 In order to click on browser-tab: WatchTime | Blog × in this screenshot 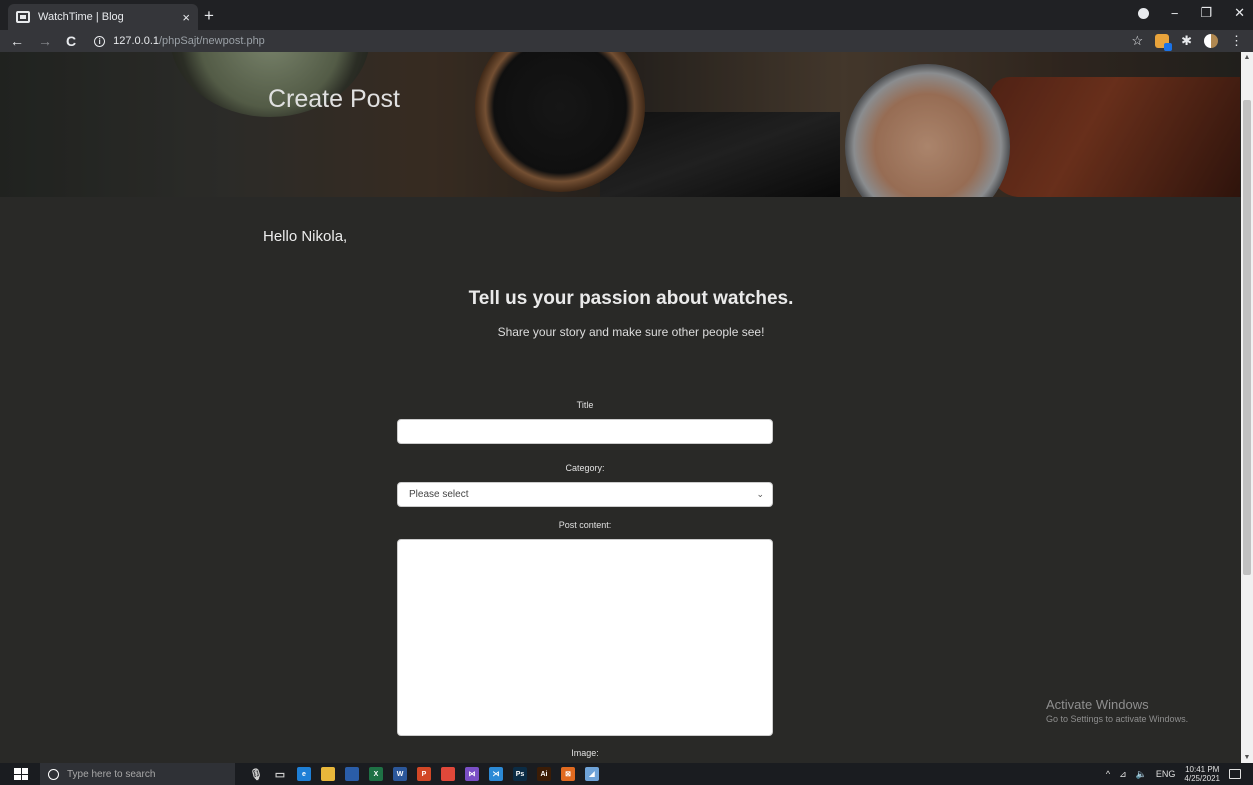, I will do `click(103, 17)`.